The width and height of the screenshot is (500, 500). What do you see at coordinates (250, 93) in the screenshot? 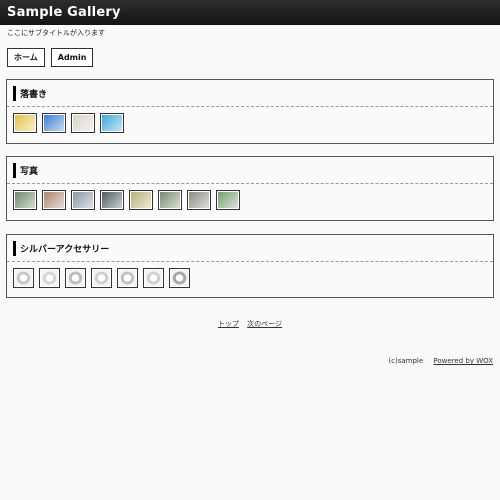
I see `section-header: 落書き` at bounding box center [250, 93].